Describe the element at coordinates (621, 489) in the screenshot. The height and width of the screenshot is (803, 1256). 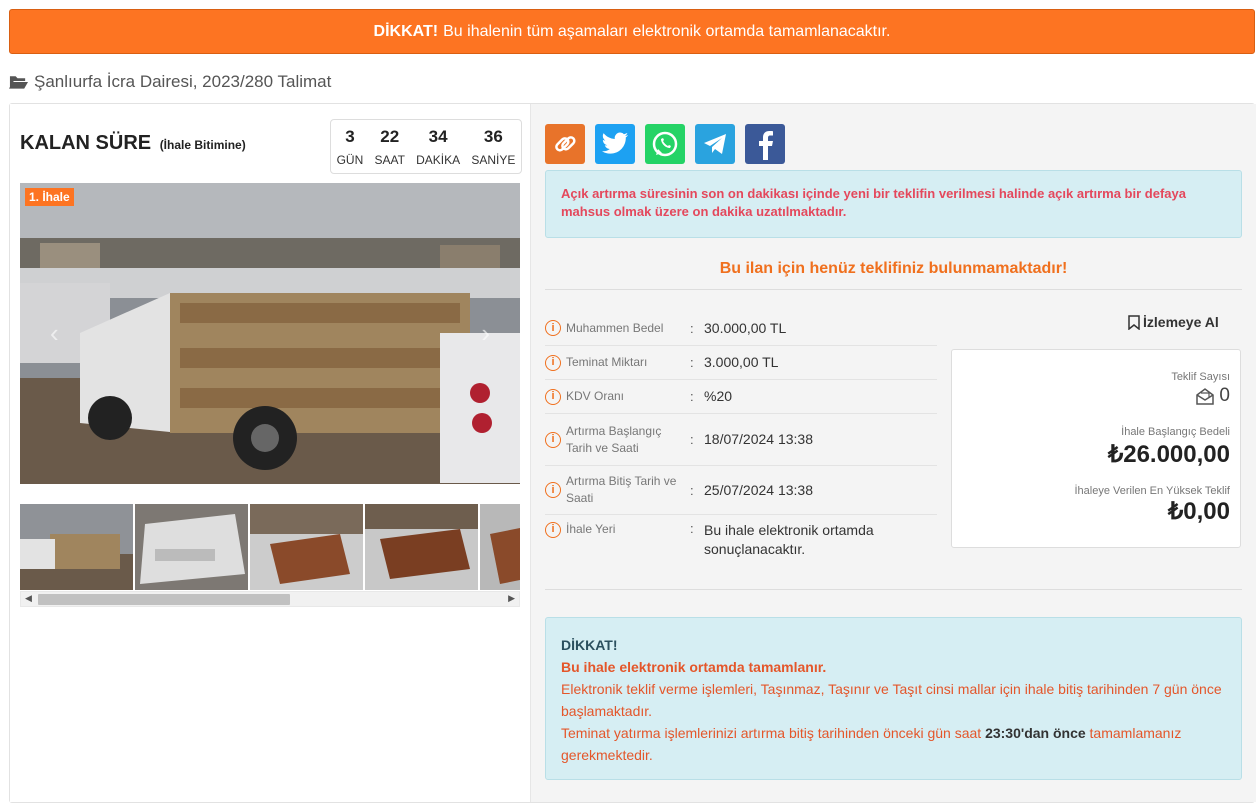
I see `detail-label: Artırma Bitiş Tarih ve Saati` at that location.